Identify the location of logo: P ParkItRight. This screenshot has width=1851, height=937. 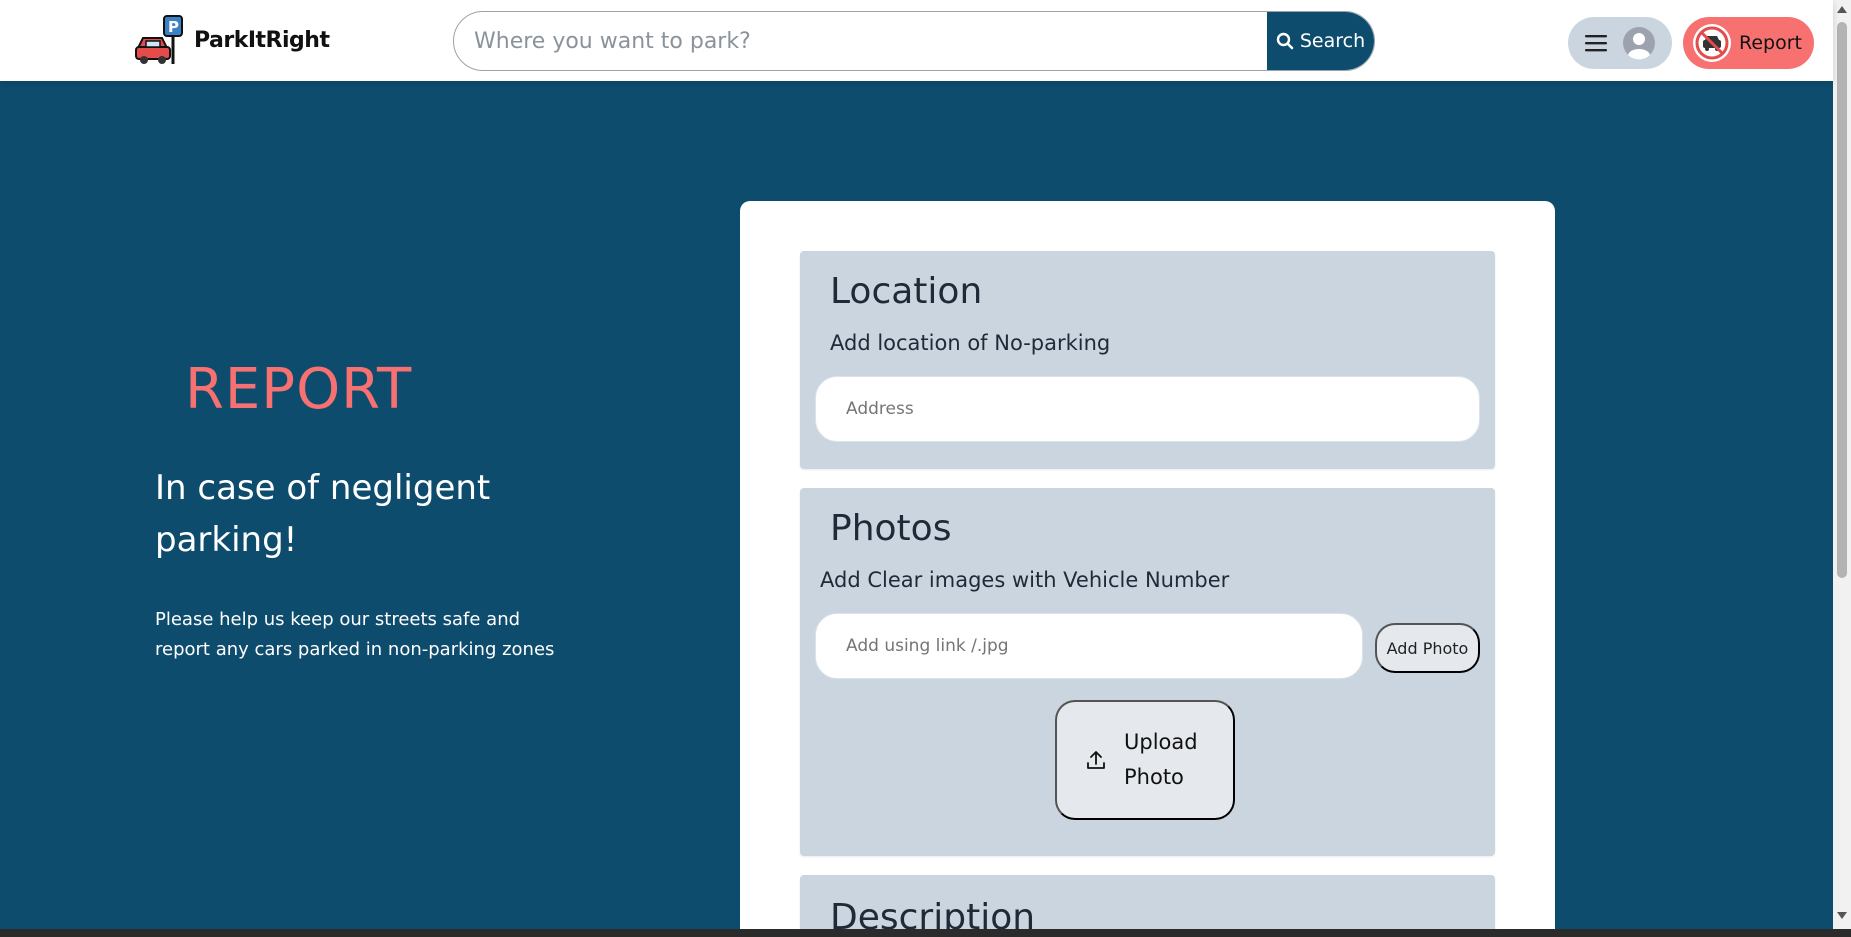
(232, 40).